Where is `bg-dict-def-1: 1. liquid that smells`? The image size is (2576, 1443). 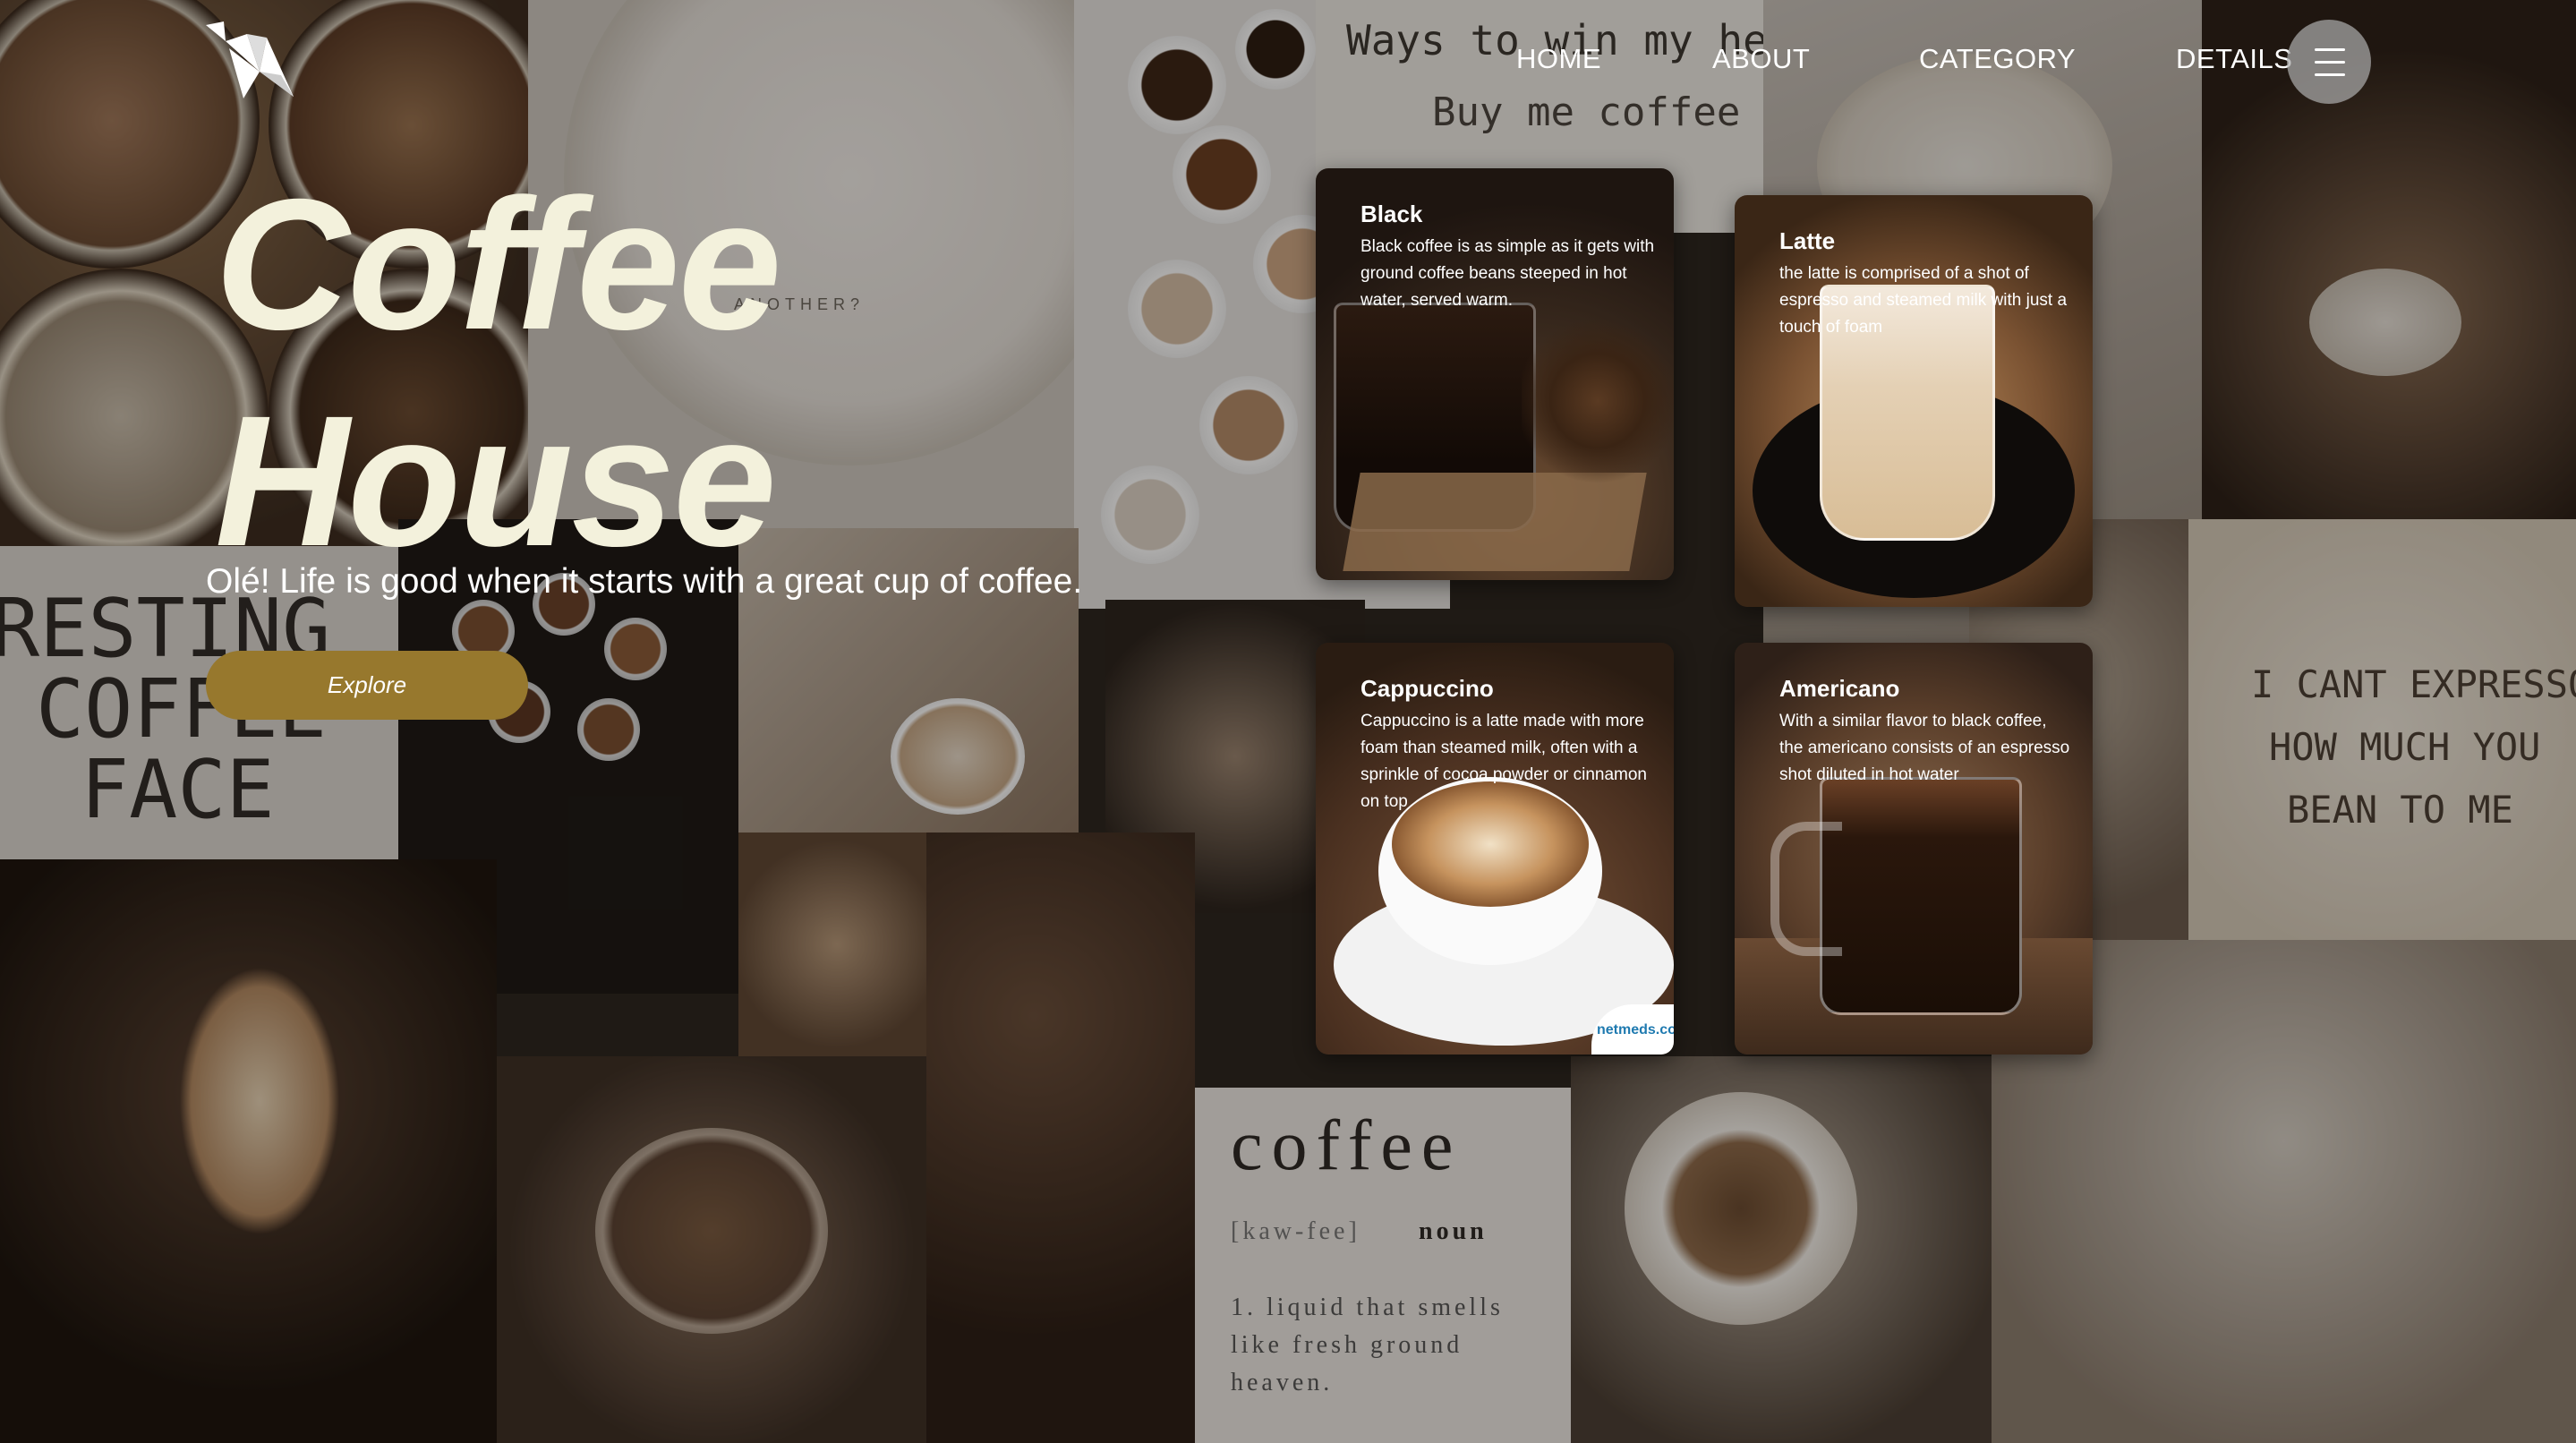 bg-dict-def-1: 1. liquid that smells is located at coordinates (1367, 1307).